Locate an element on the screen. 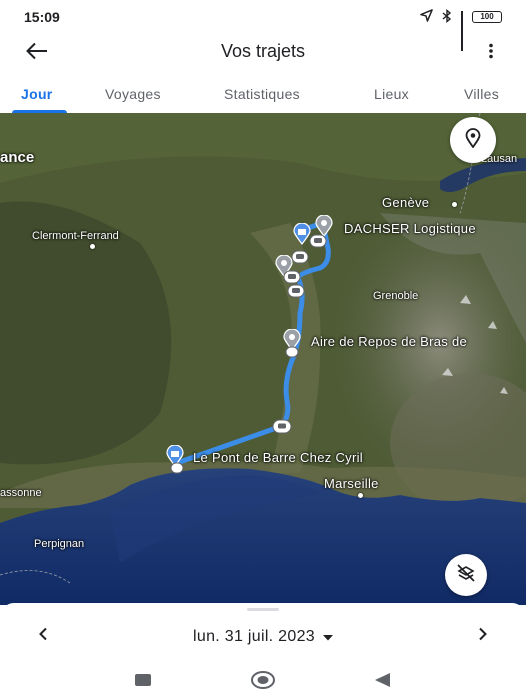 The width and height of the screenshot is (526, 700). layers-toggle-button is located at coordinates (466, 575).